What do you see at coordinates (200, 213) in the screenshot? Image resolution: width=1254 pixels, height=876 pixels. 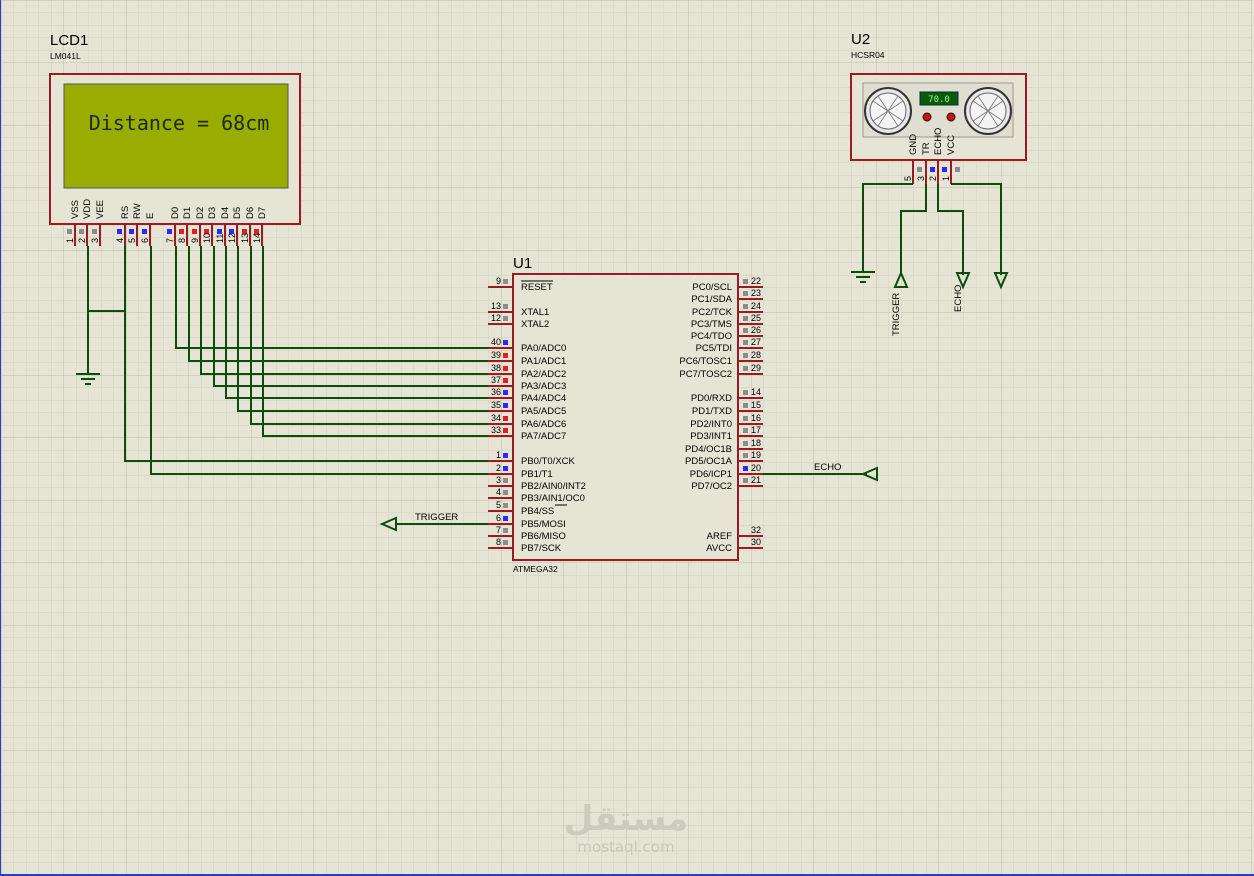 I see `lcd-pin-name: D2` at bounding box center [200, 213].